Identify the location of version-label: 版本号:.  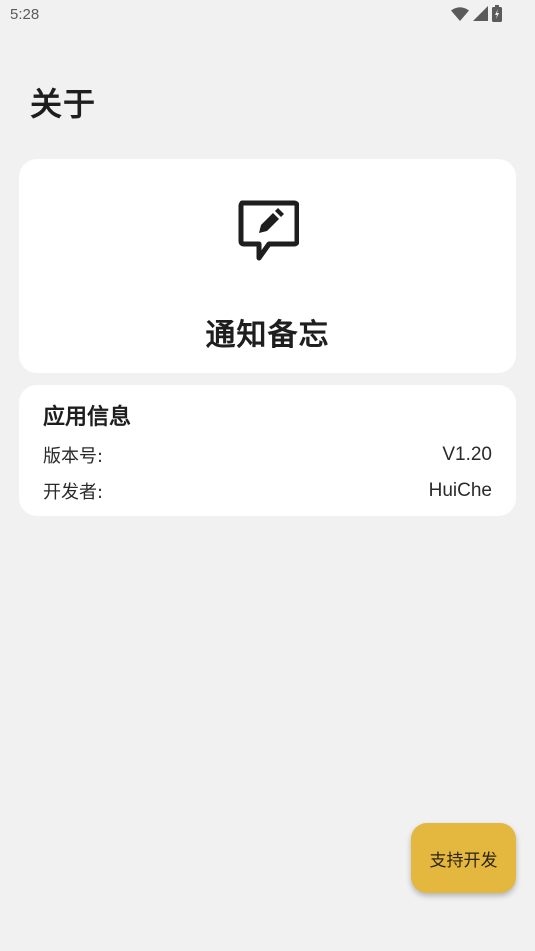
(73, 456).